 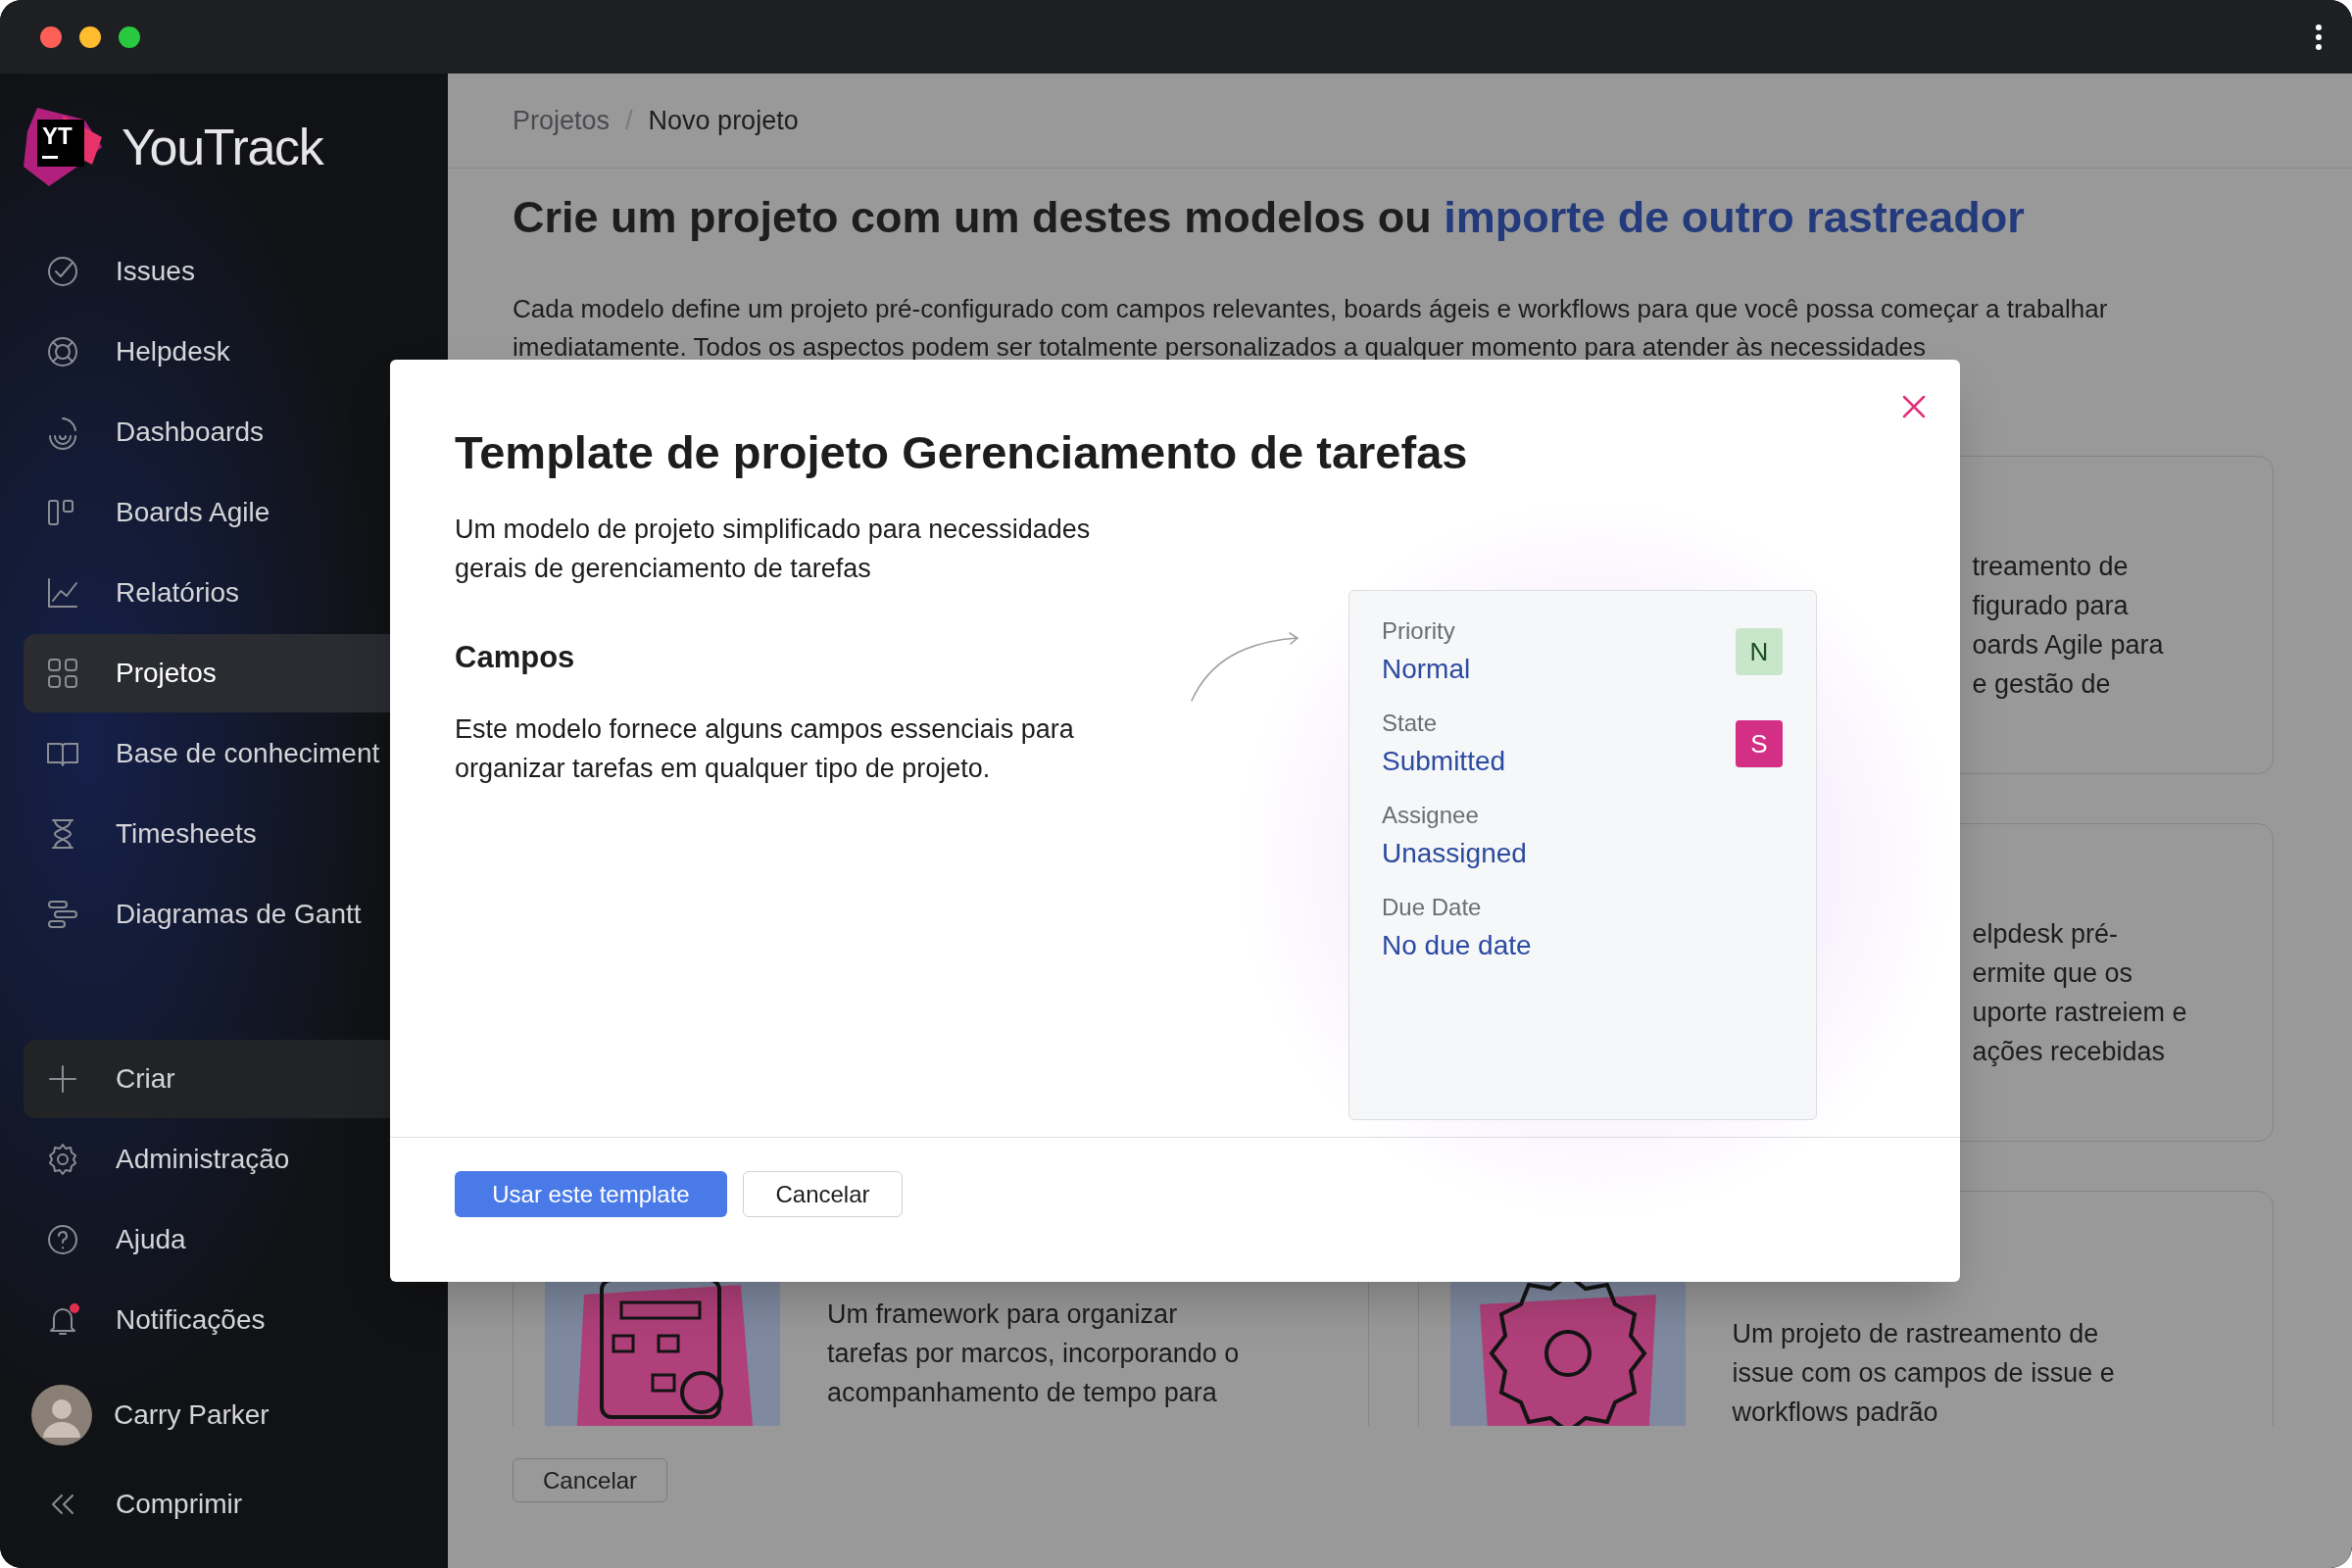 I want to click on dialog-title: Template de projeto Gerenciamento de tarefas, so click(x=962, y=452).